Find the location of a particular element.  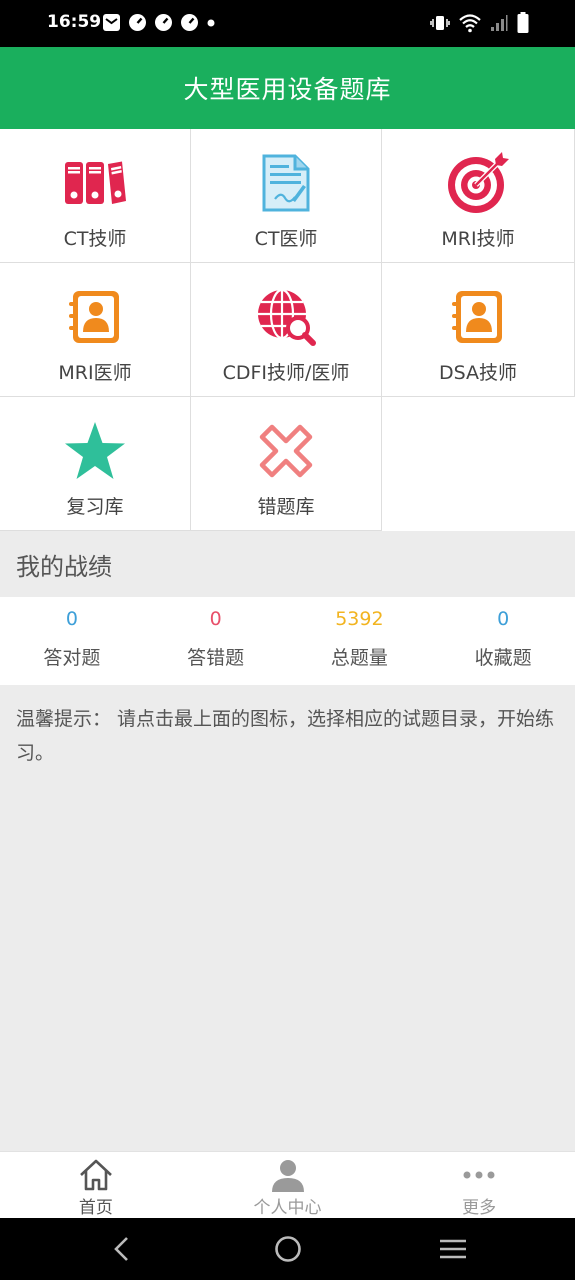

section-title-my-record: 我的战绩 is located at coordinates (287, 564).